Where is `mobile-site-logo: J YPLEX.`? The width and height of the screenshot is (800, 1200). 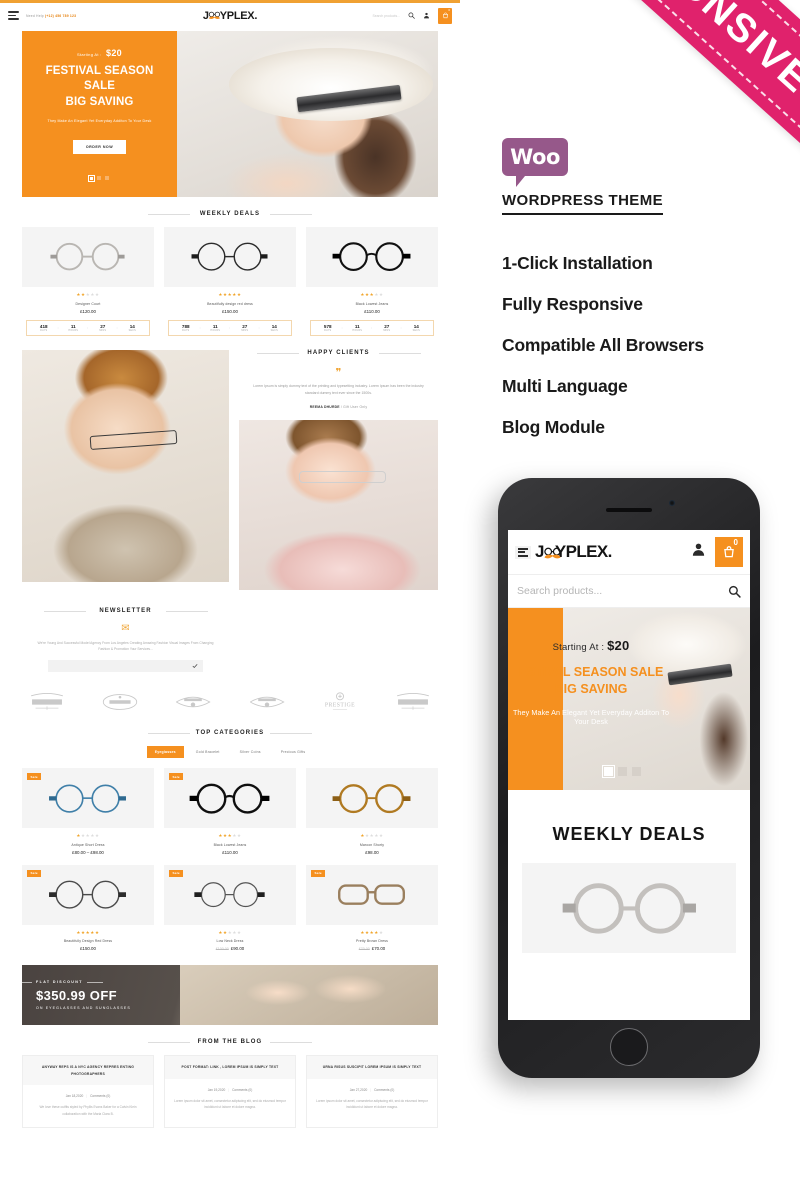
mobile-site-logo: J YPLEX. is located at coordinates (573, 552).